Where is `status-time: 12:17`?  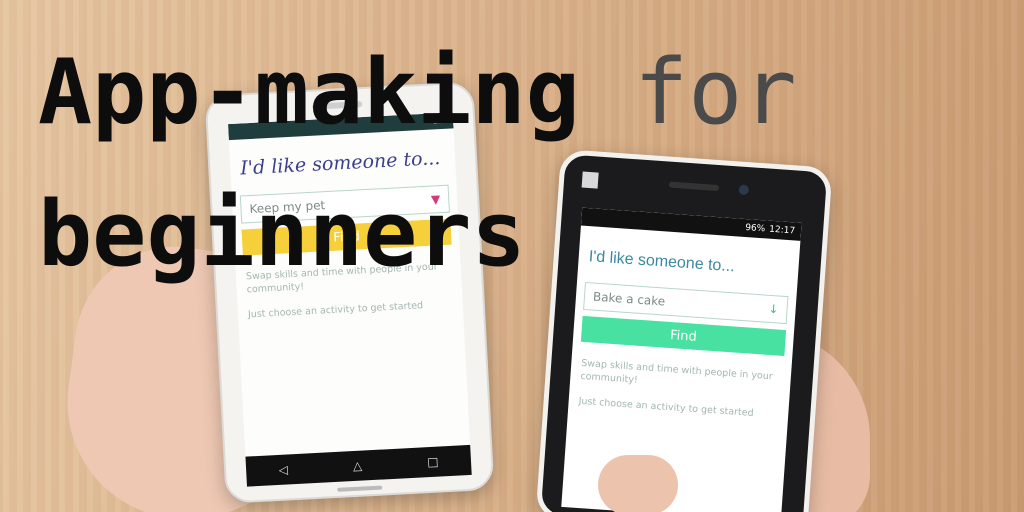 status-time: 12:17 is located at coordinates (782, 230).